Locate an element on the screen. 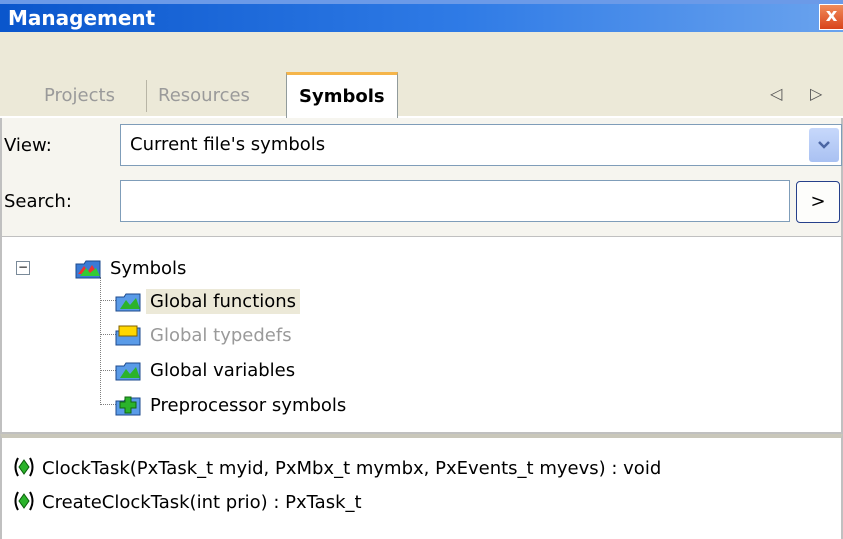 Image resolution: width=843 pixels, height=539 pixels. search-label: Search: is located at coordinates (38, 201).